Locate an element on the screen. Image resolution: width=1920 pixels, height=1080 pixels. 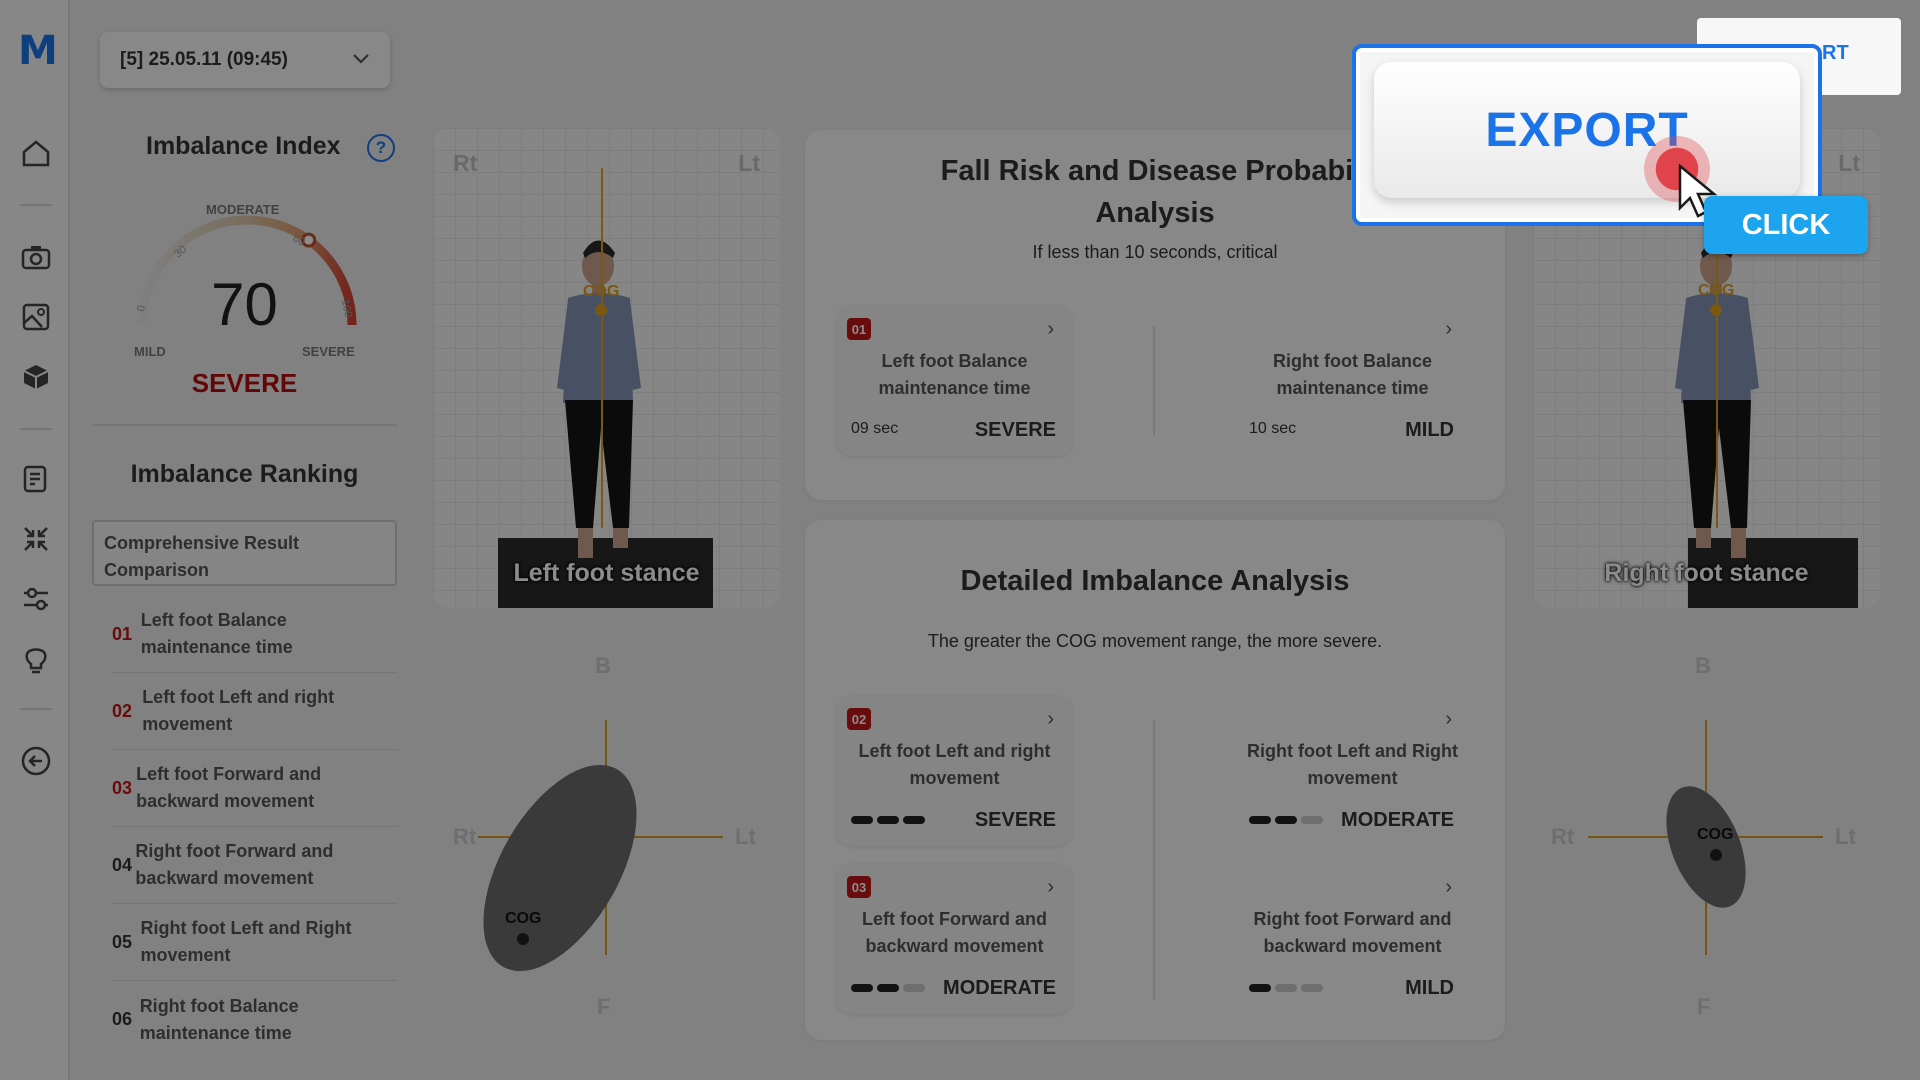
nav-rail: M is located at coordinates (35, 540).